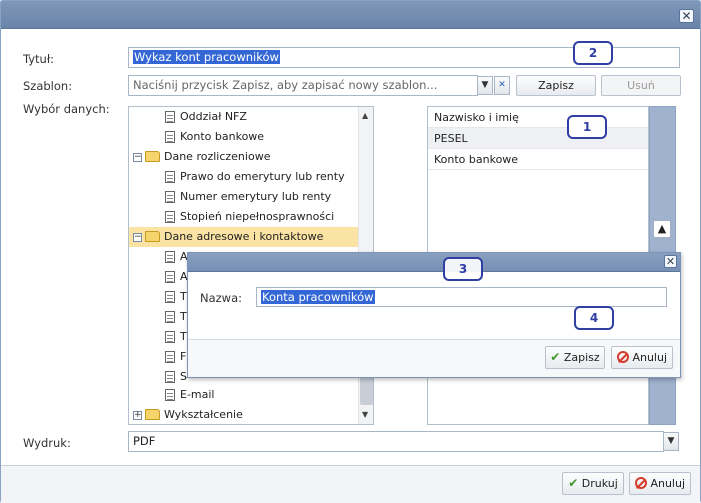 This screenshot has height=503, width=701. What do you see at coordinates (502, 85) in the screenshot?
I see `template-clear-icon: ✕` at bounding box center [502, 85].